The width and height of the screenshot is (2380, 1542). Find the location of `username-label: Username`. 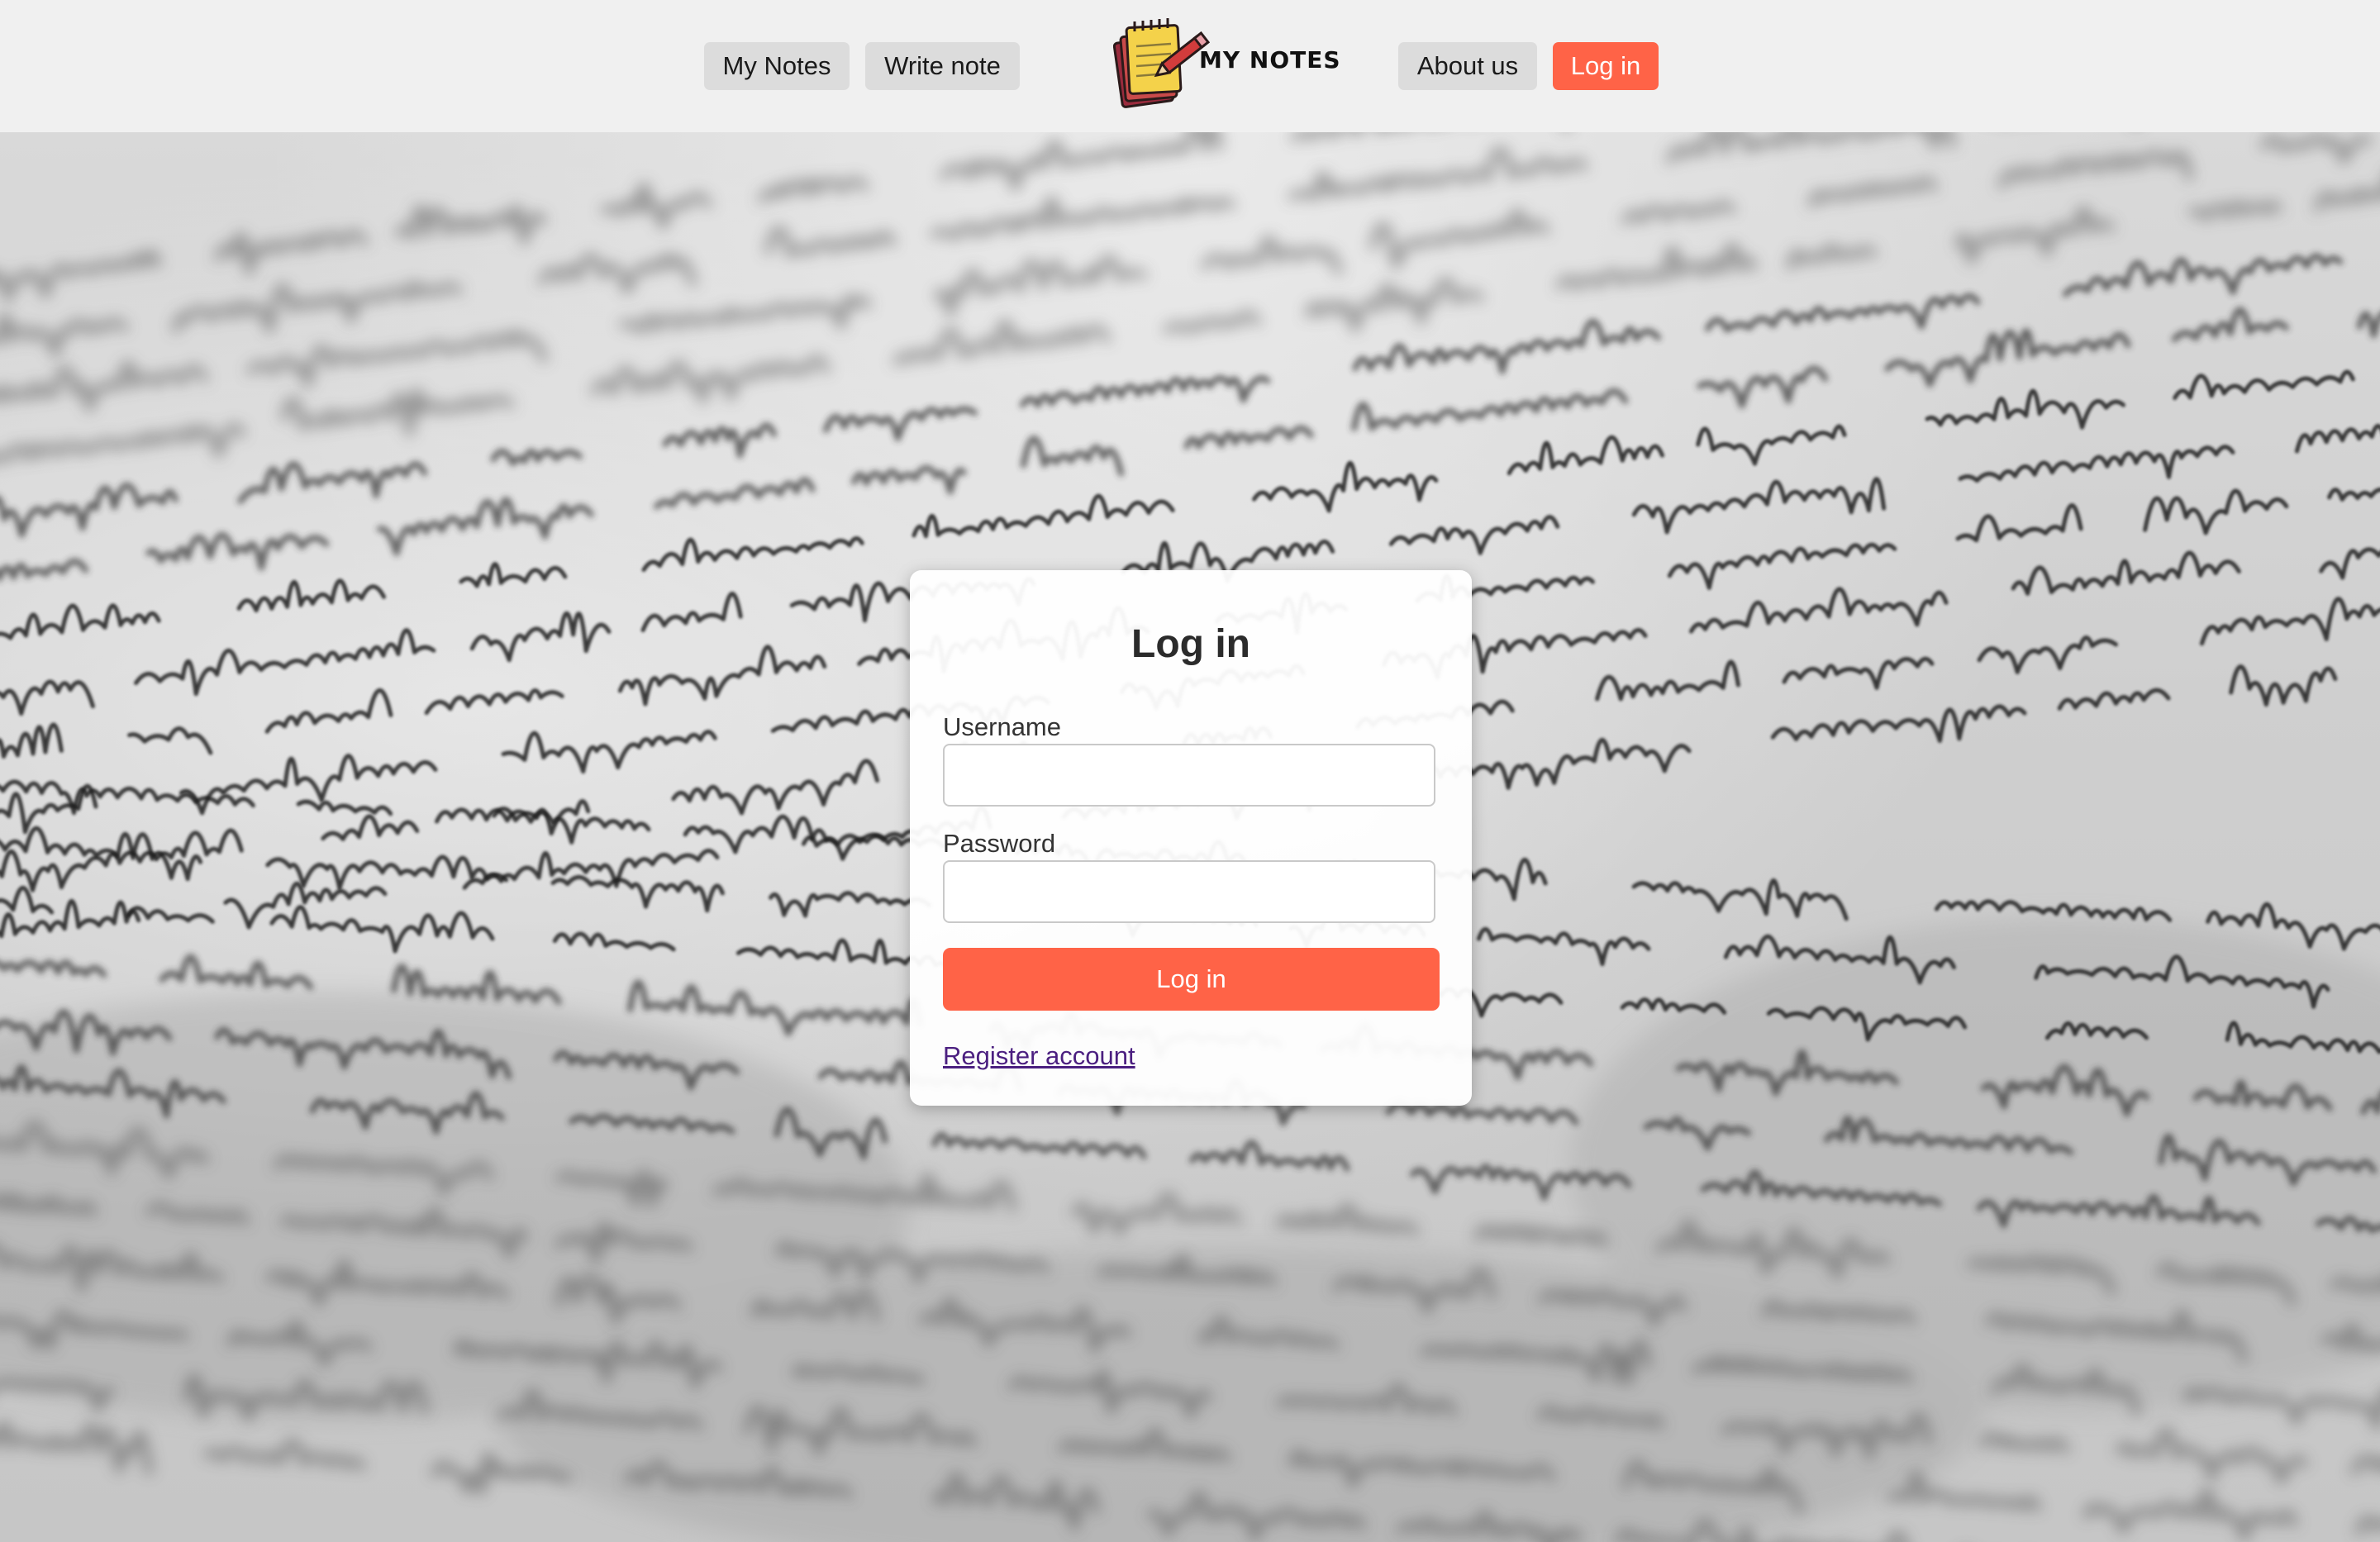

username-label: Username is located at coordinates (1002, 726).